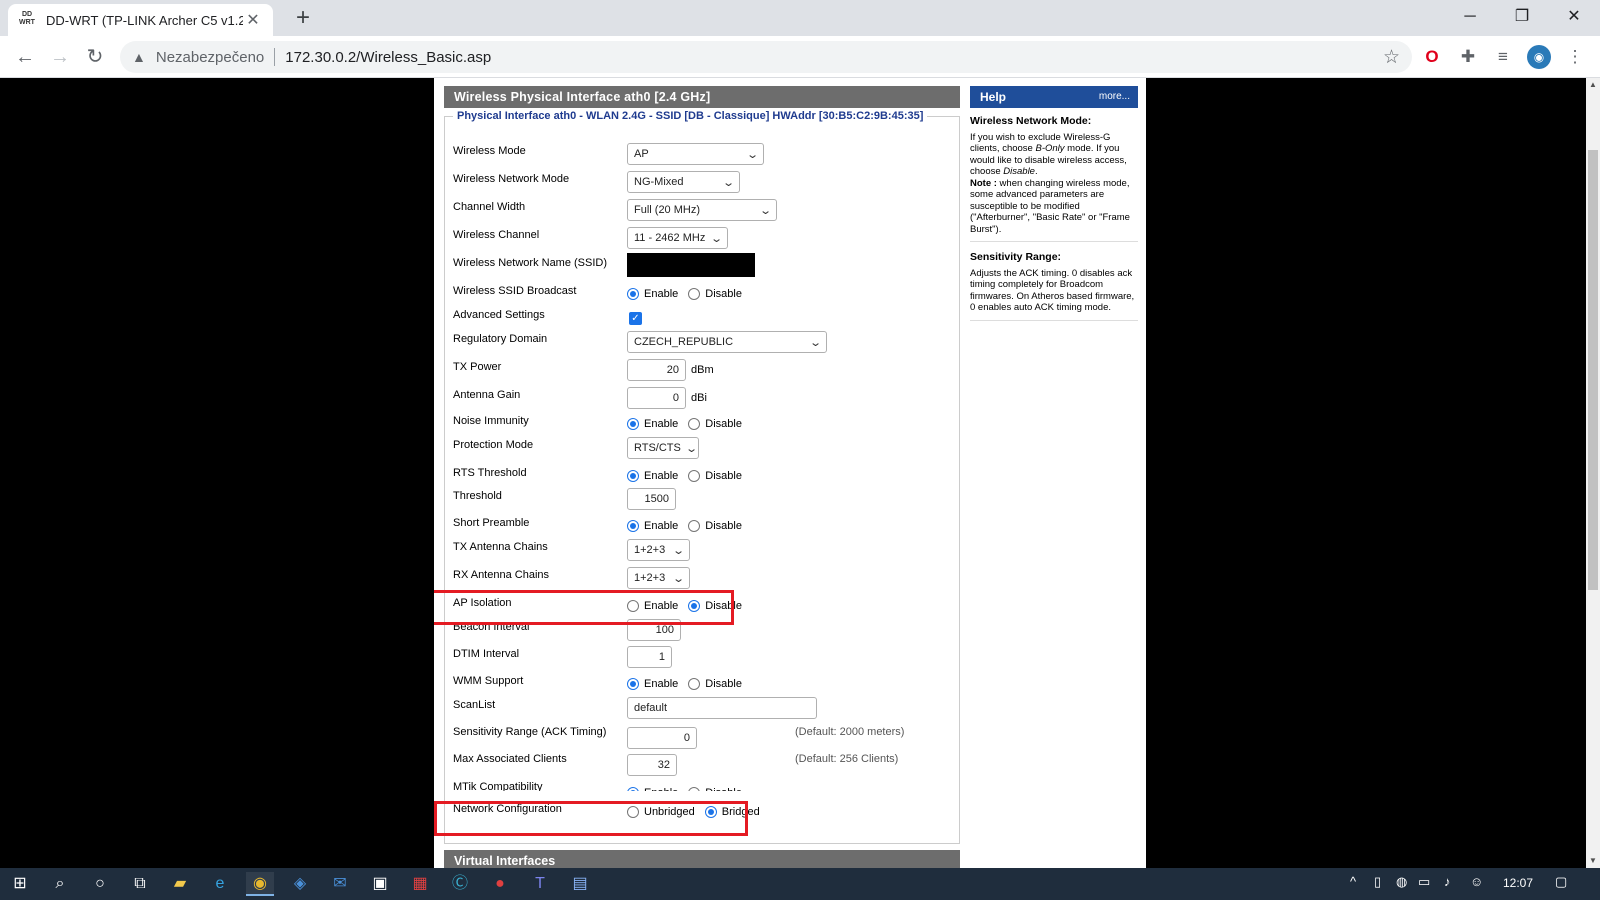 The height and width of the screenshot is (900, 1600). What do you see at coordinates (658, 578) in the screenshot?
I see `rx-chains-select: 1+2+3 ⌄` at bounding box center [658, 578].